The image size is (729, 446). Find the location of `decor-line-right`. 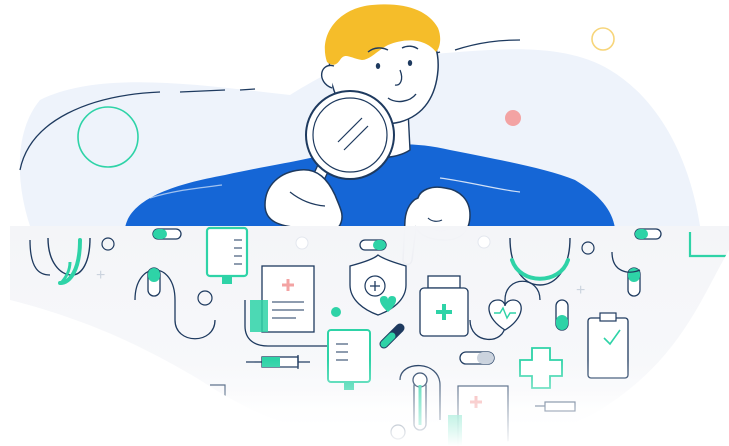

decor-line-right is located at coordinates (487, 45).